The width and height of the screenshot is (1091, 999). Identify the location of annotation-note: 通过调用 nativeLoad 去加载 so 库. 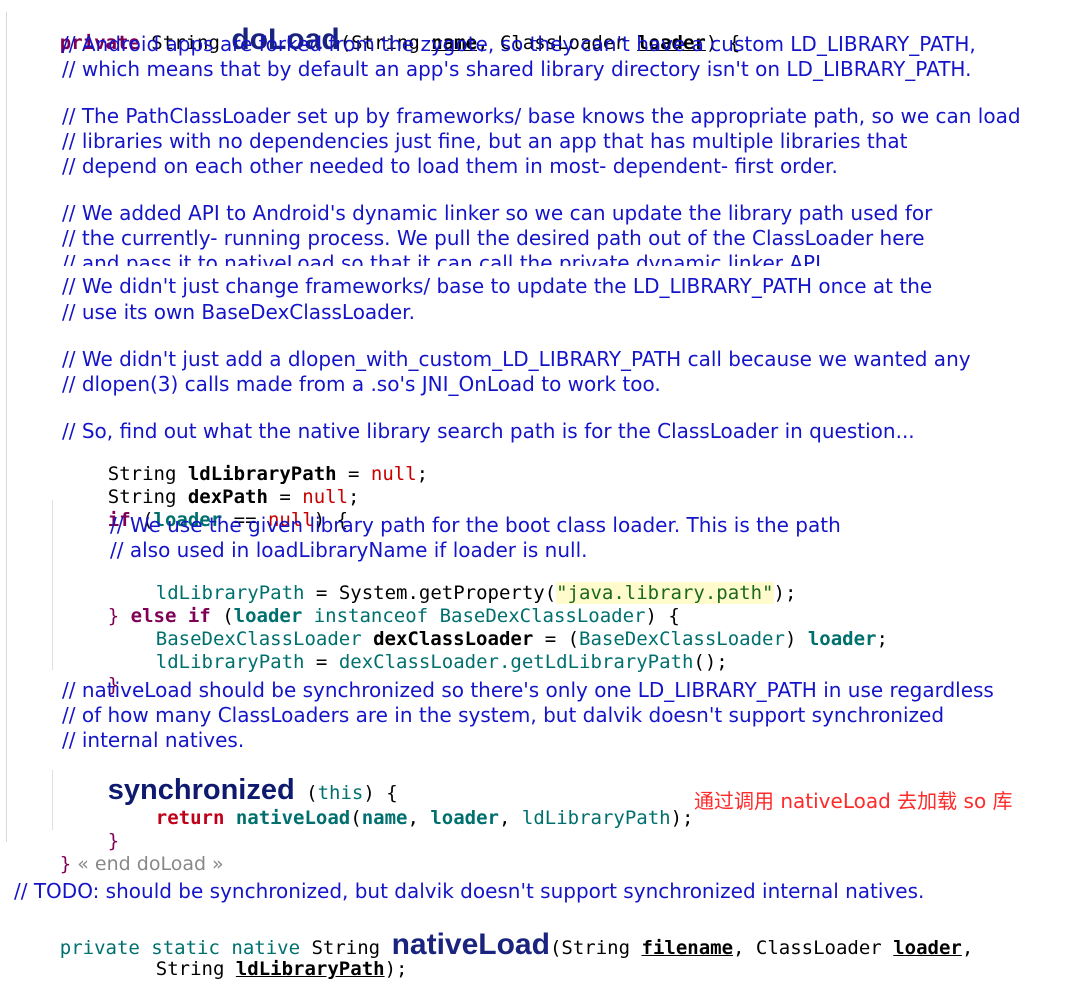
(853, 801).